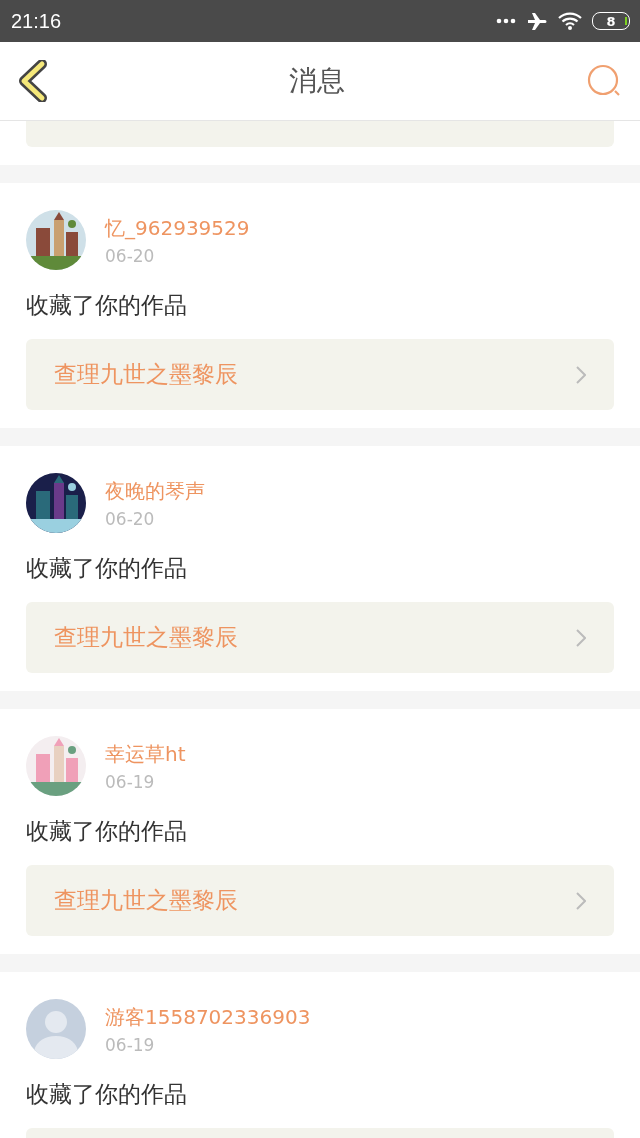  I want to click on more-icon, so click(506, 21).